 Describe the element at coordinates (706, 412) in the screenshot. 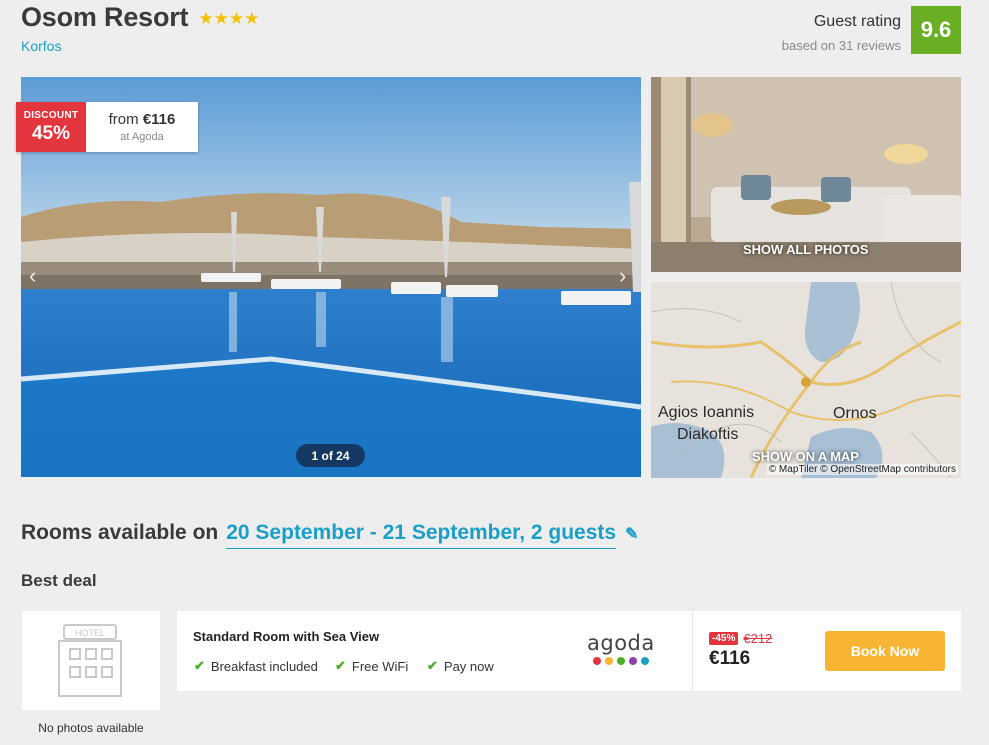

I see `map-town-agios-ioannis: Agios Ioannis` at that location.